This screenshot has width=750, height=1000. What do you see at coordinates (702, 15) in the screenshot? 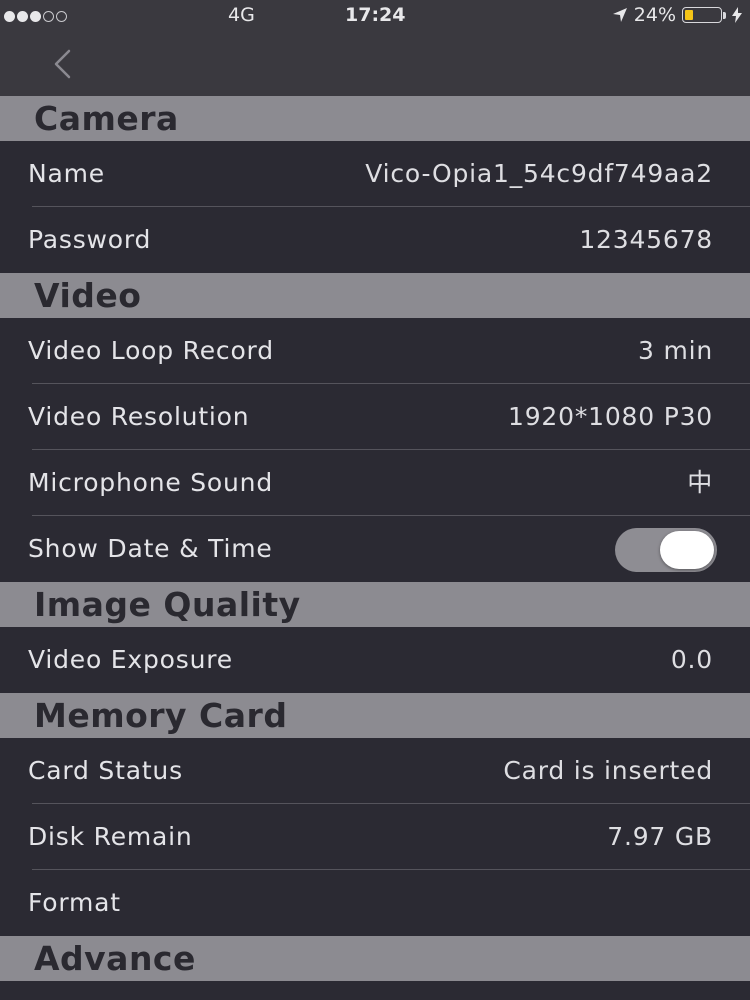
I see `battery-icon` at bounding box center [702, 15].